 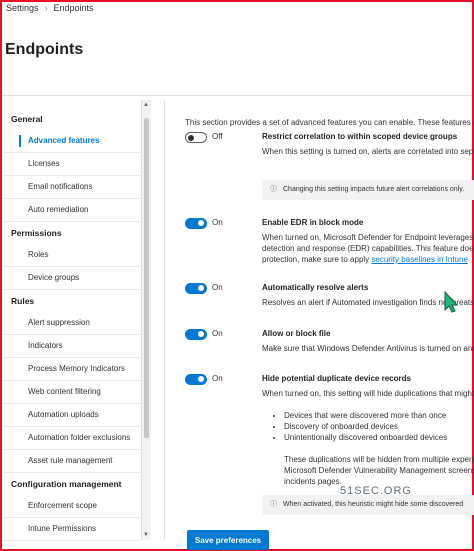 I want to click on allow-block-file-toggle, so click(x=196, y=334).